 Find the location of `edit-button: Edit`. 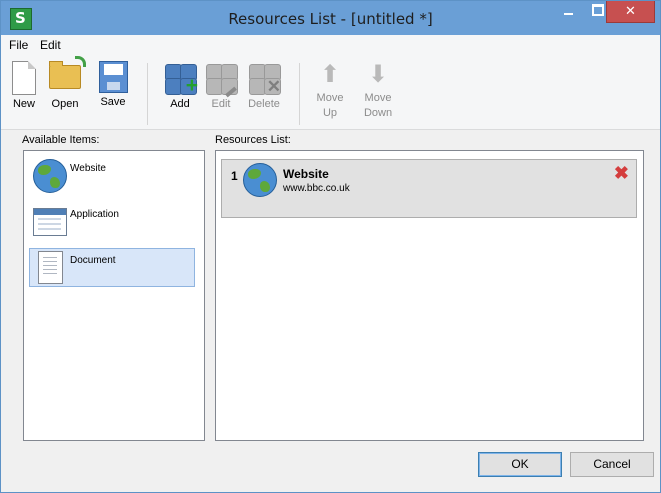

edit-button: Edit is located at coordinates (221, 86).